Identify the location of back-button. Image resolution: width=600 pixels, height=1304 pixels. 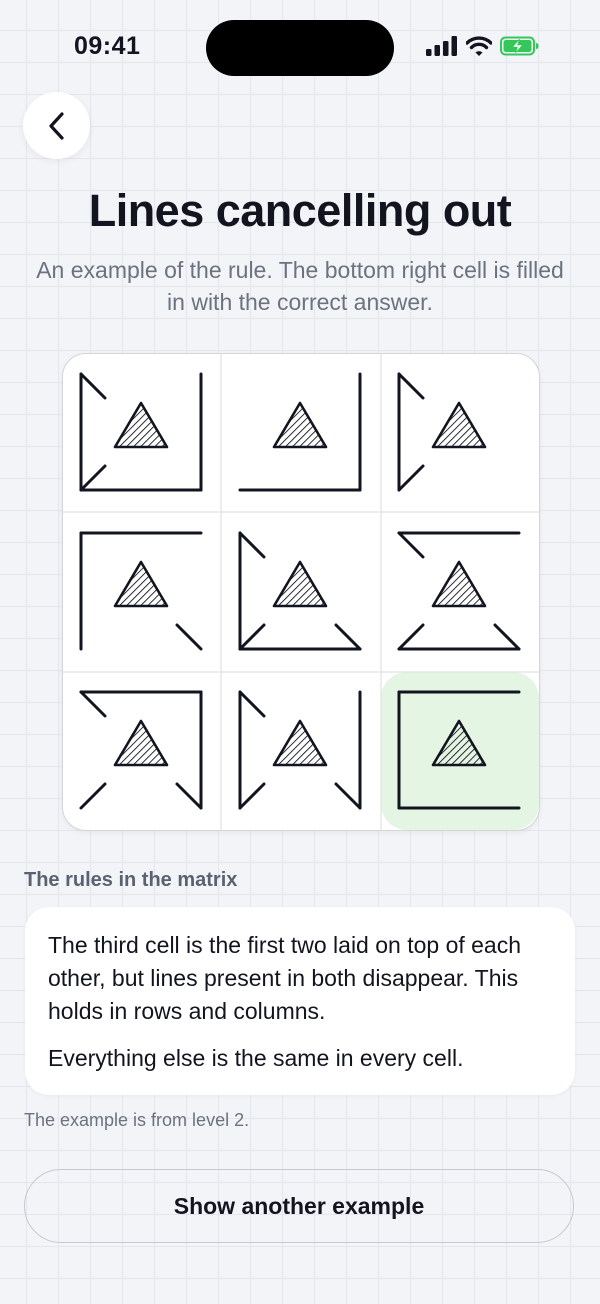
(56, 125).